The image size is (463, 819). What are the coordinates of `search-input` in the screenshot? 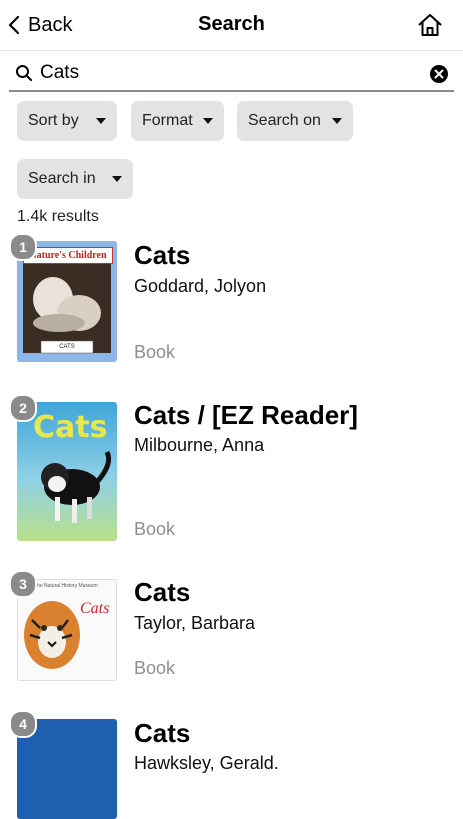 It's located at (225, 73).